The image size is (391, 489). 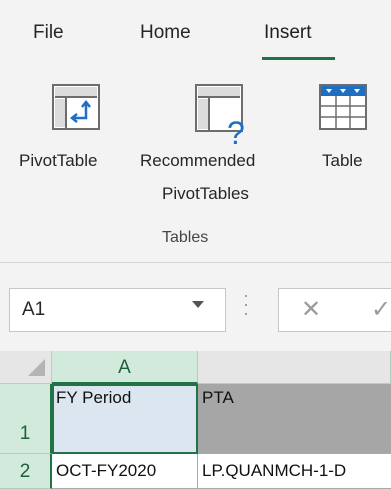 What do you see at coordinates (26, 367) in the screenshot?
I see `select-all-corner` at bounding box center [26, 367].